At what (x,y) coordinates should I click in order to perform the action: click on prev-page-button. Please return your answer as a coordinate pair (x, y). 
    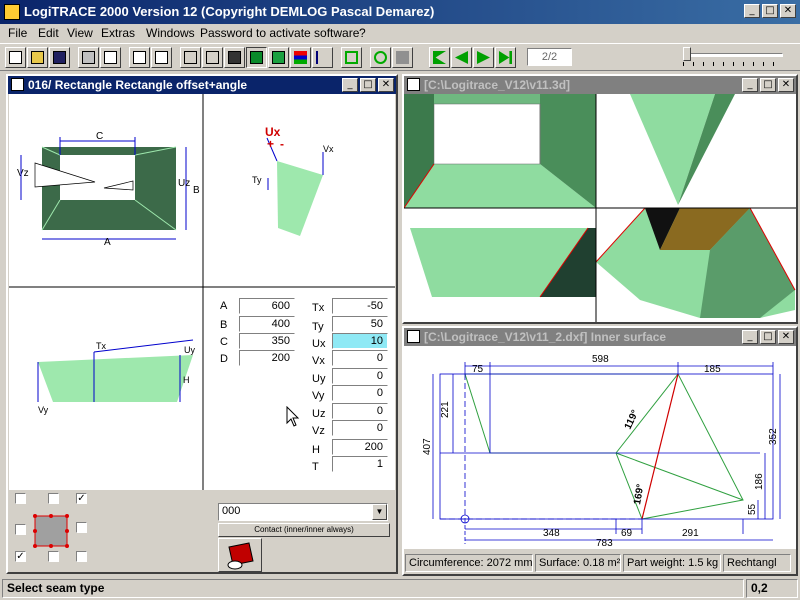
    Looking at the image, I should click on (461, 57).